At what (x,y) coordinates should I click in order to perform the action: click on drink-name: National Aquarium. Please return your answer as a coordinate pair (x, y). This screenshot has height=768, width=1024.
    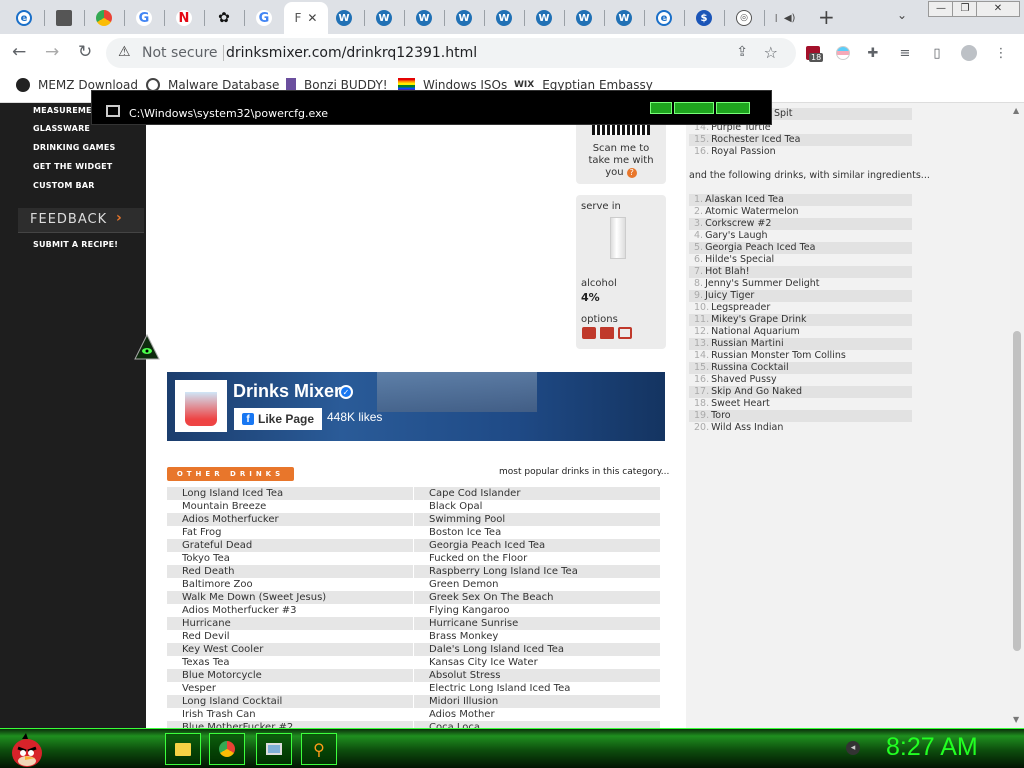
    Looking at the image, I should click on (755, 331).